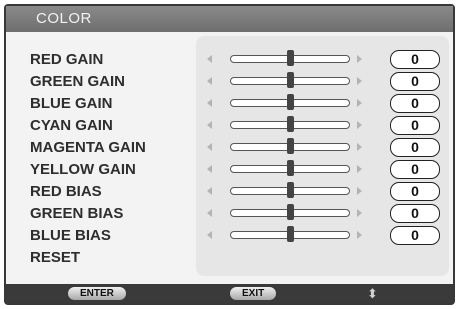 The height and width of the screenshot is (309, 459). What do you see at coordinates (67, 59) in the screenshot?
I see `row-label: RED GAIN` at bounding box center [67, 59].